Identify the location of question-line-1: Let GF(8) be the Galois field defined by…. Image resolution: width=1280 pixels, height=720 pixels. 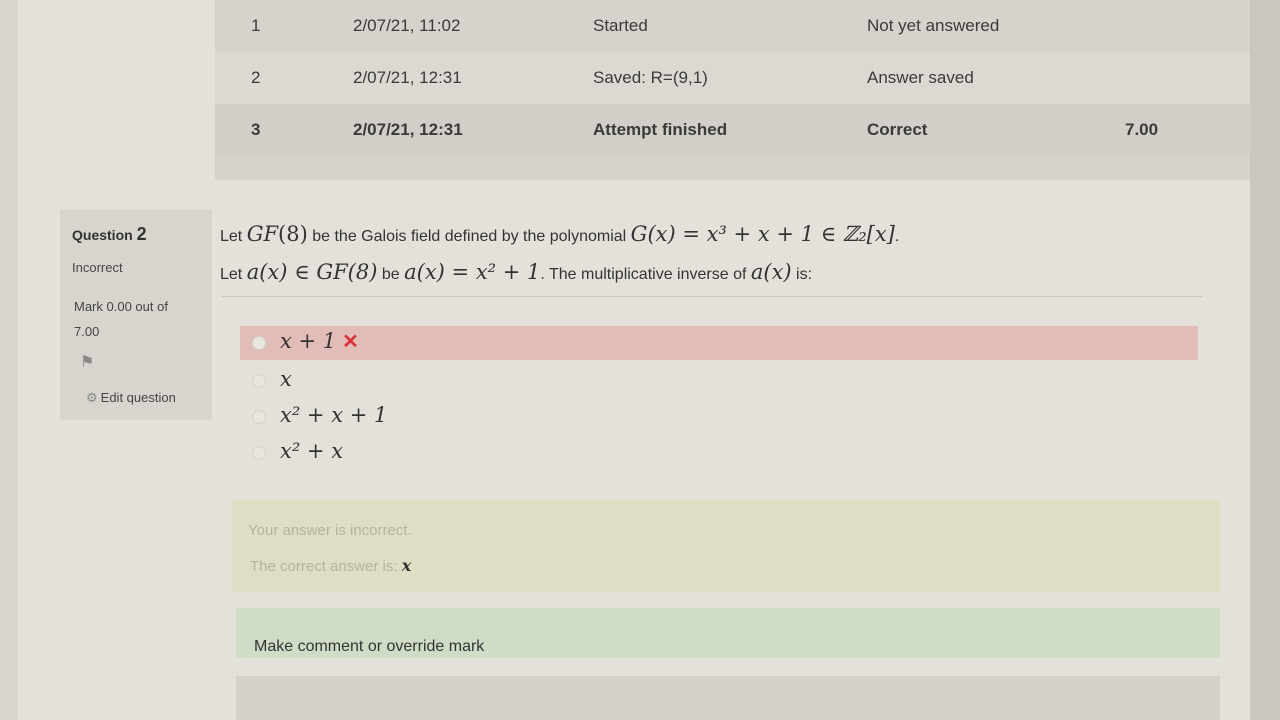
(715, 241).